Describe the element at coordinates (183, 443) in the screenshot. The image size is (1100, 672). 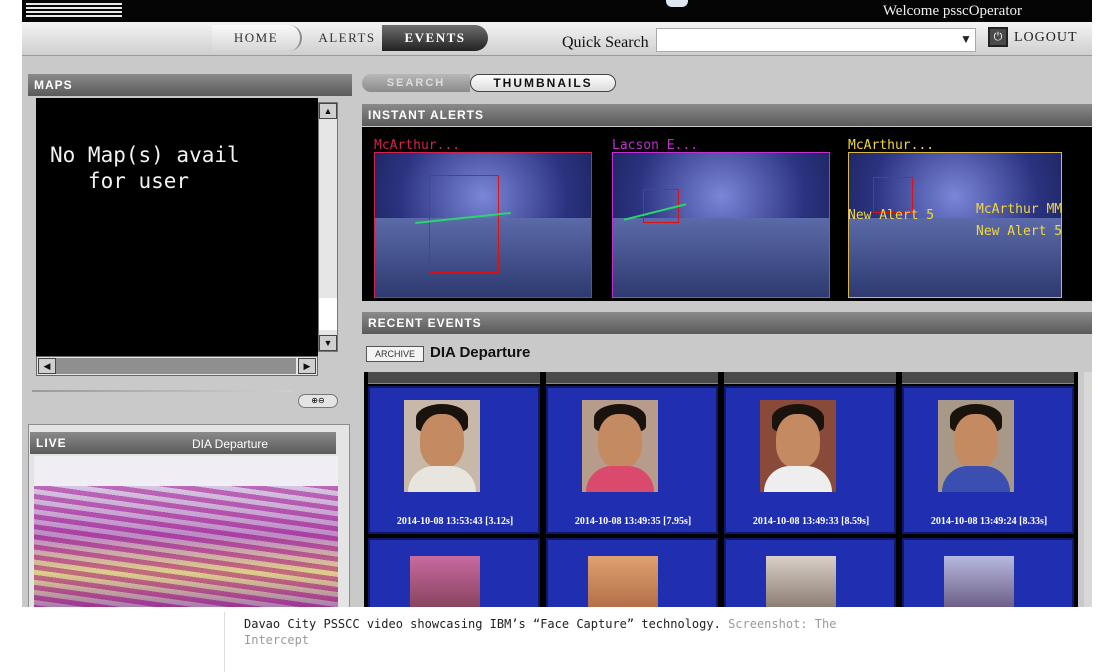
I see `live-header: LIVE` at that location.